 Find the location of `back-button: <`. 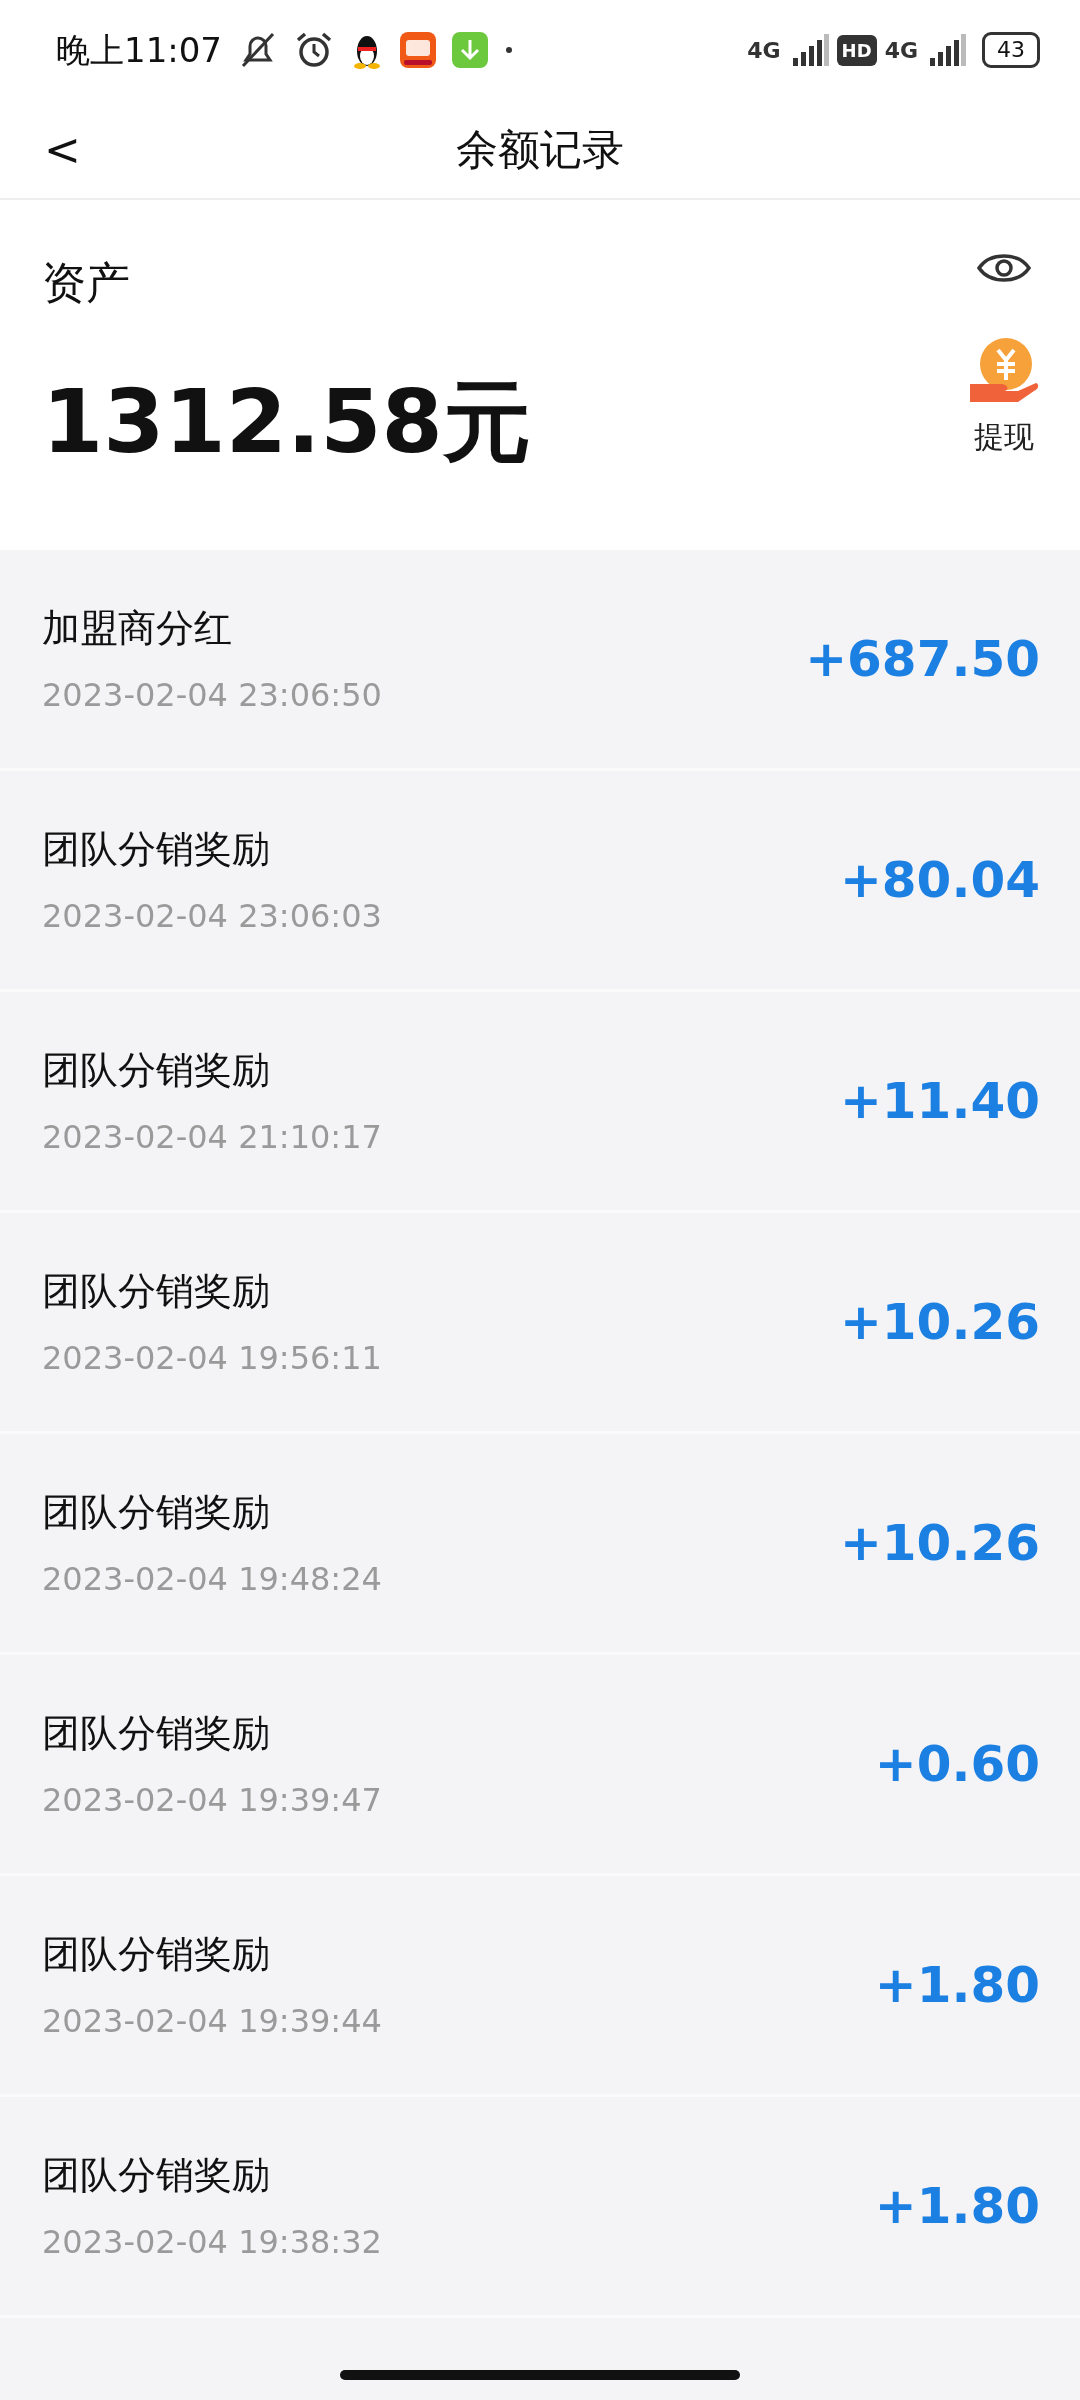

back-button: < is located at coordinates (62, 150).